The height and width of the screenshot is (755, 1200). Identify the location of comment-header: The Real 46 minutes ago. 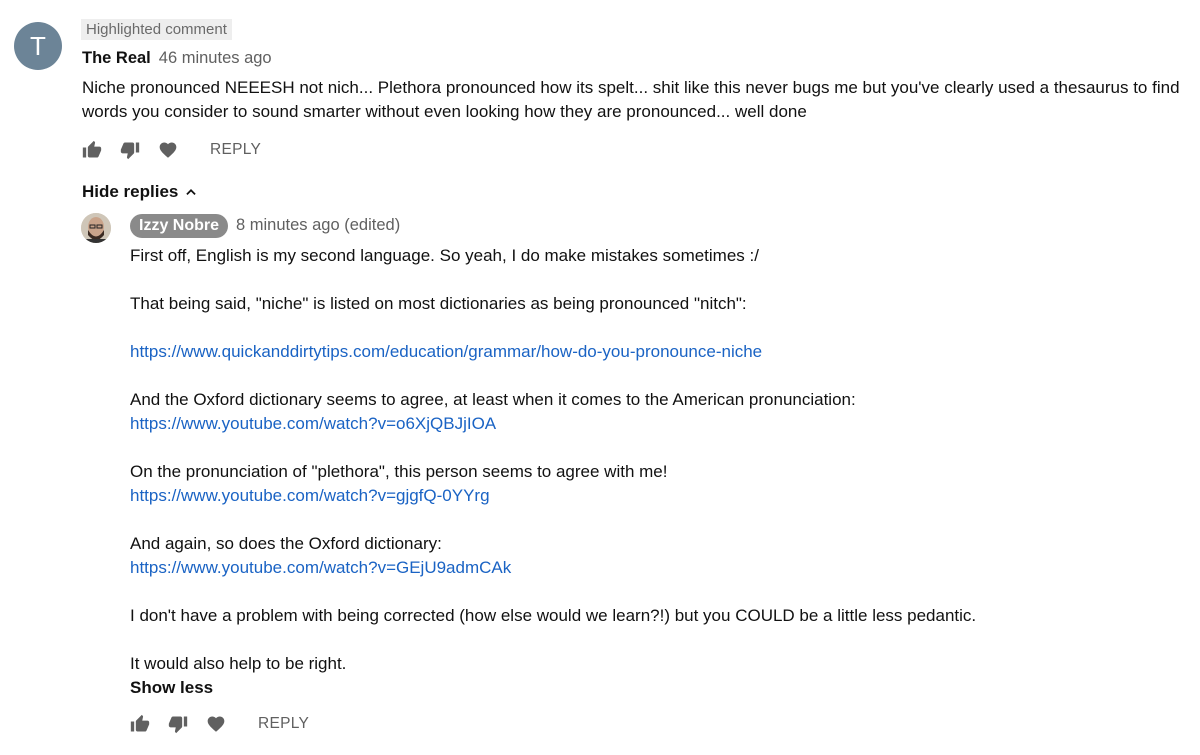
(177, 58).